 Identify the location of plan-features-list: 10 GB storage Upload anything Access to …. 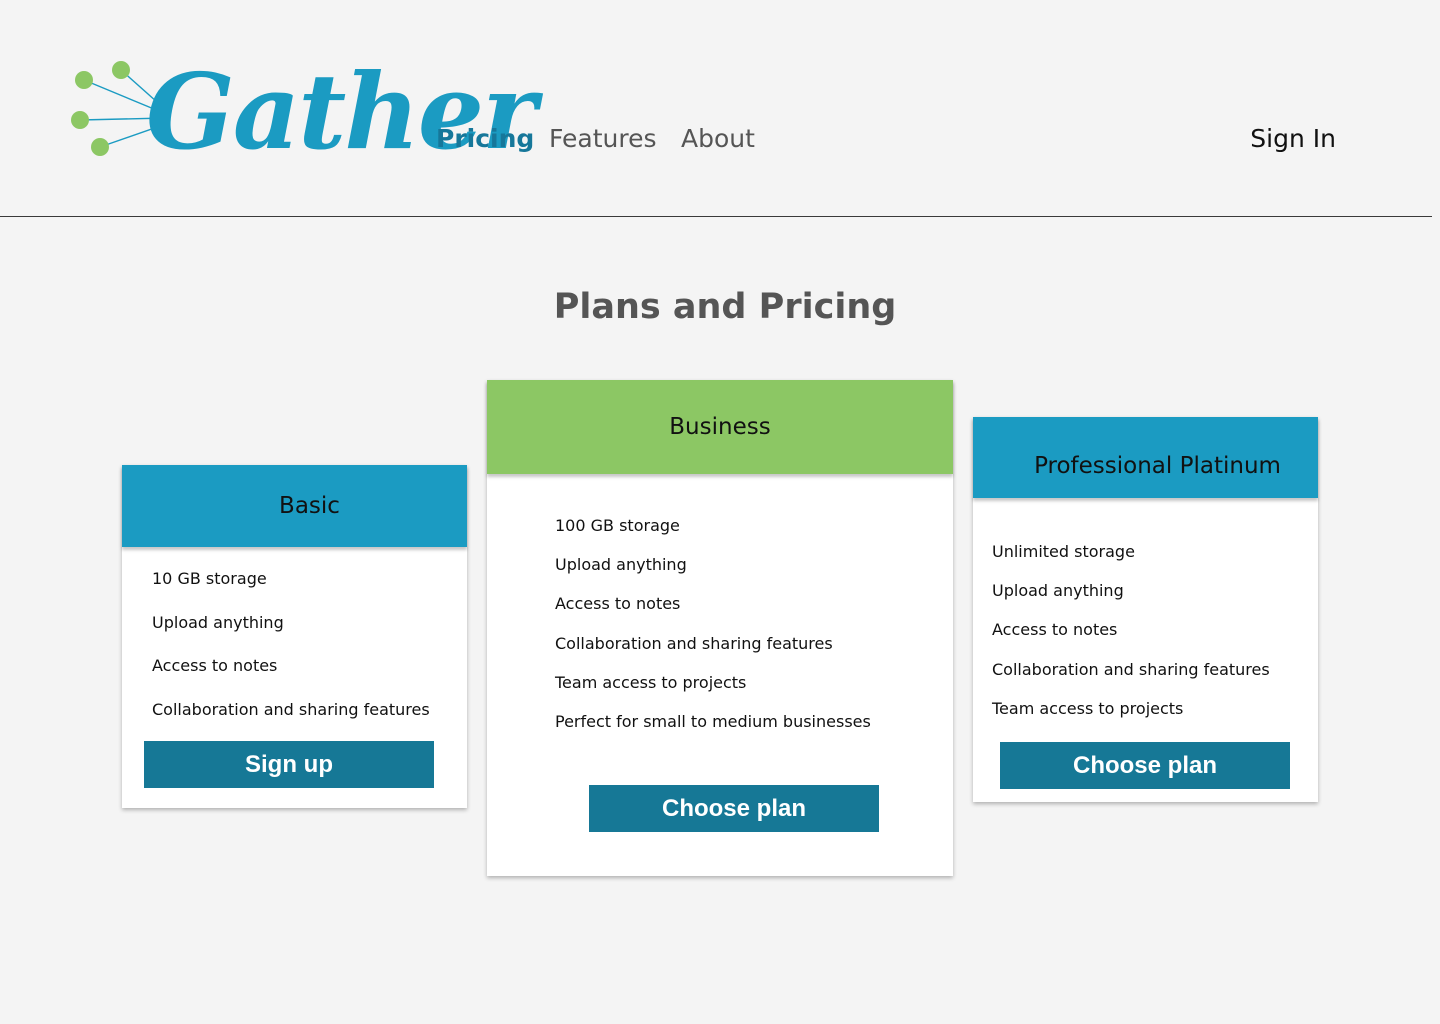
(291, 656).